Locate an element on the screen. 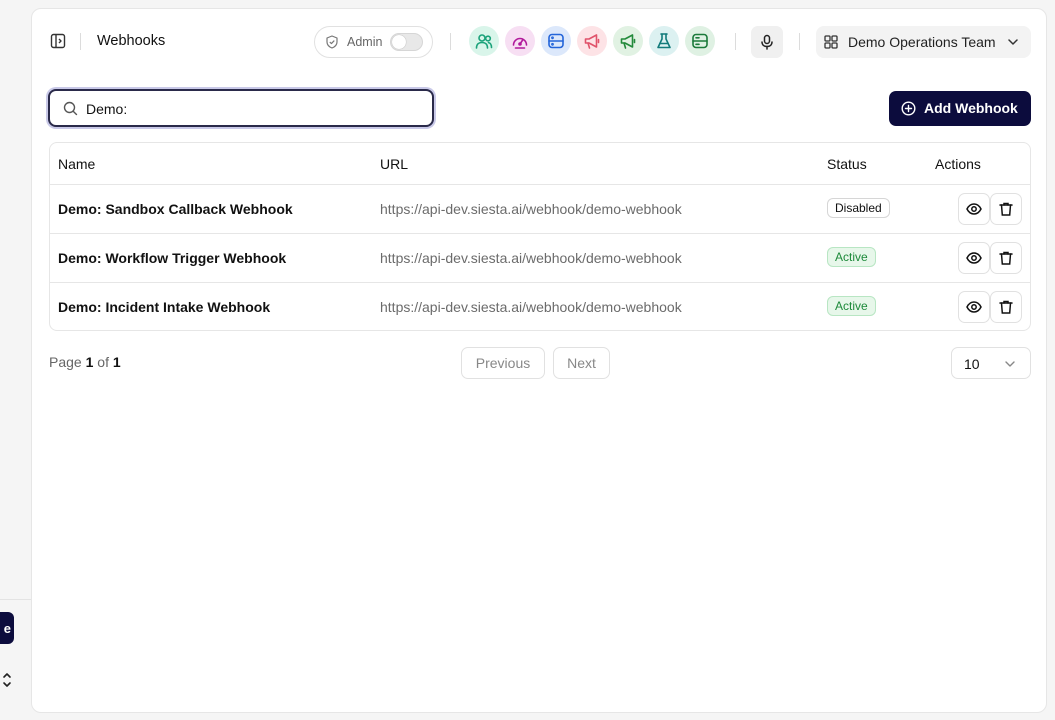 This screenshot has height=720, width=1055. previous-page-button: Previous is located at coordinates (503, 363).